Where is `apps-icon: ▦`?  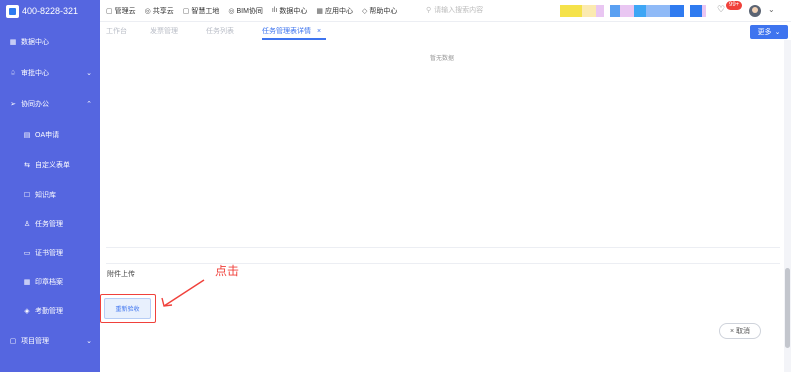 apps-icon: ▦ is located at coordinates (319, 11).